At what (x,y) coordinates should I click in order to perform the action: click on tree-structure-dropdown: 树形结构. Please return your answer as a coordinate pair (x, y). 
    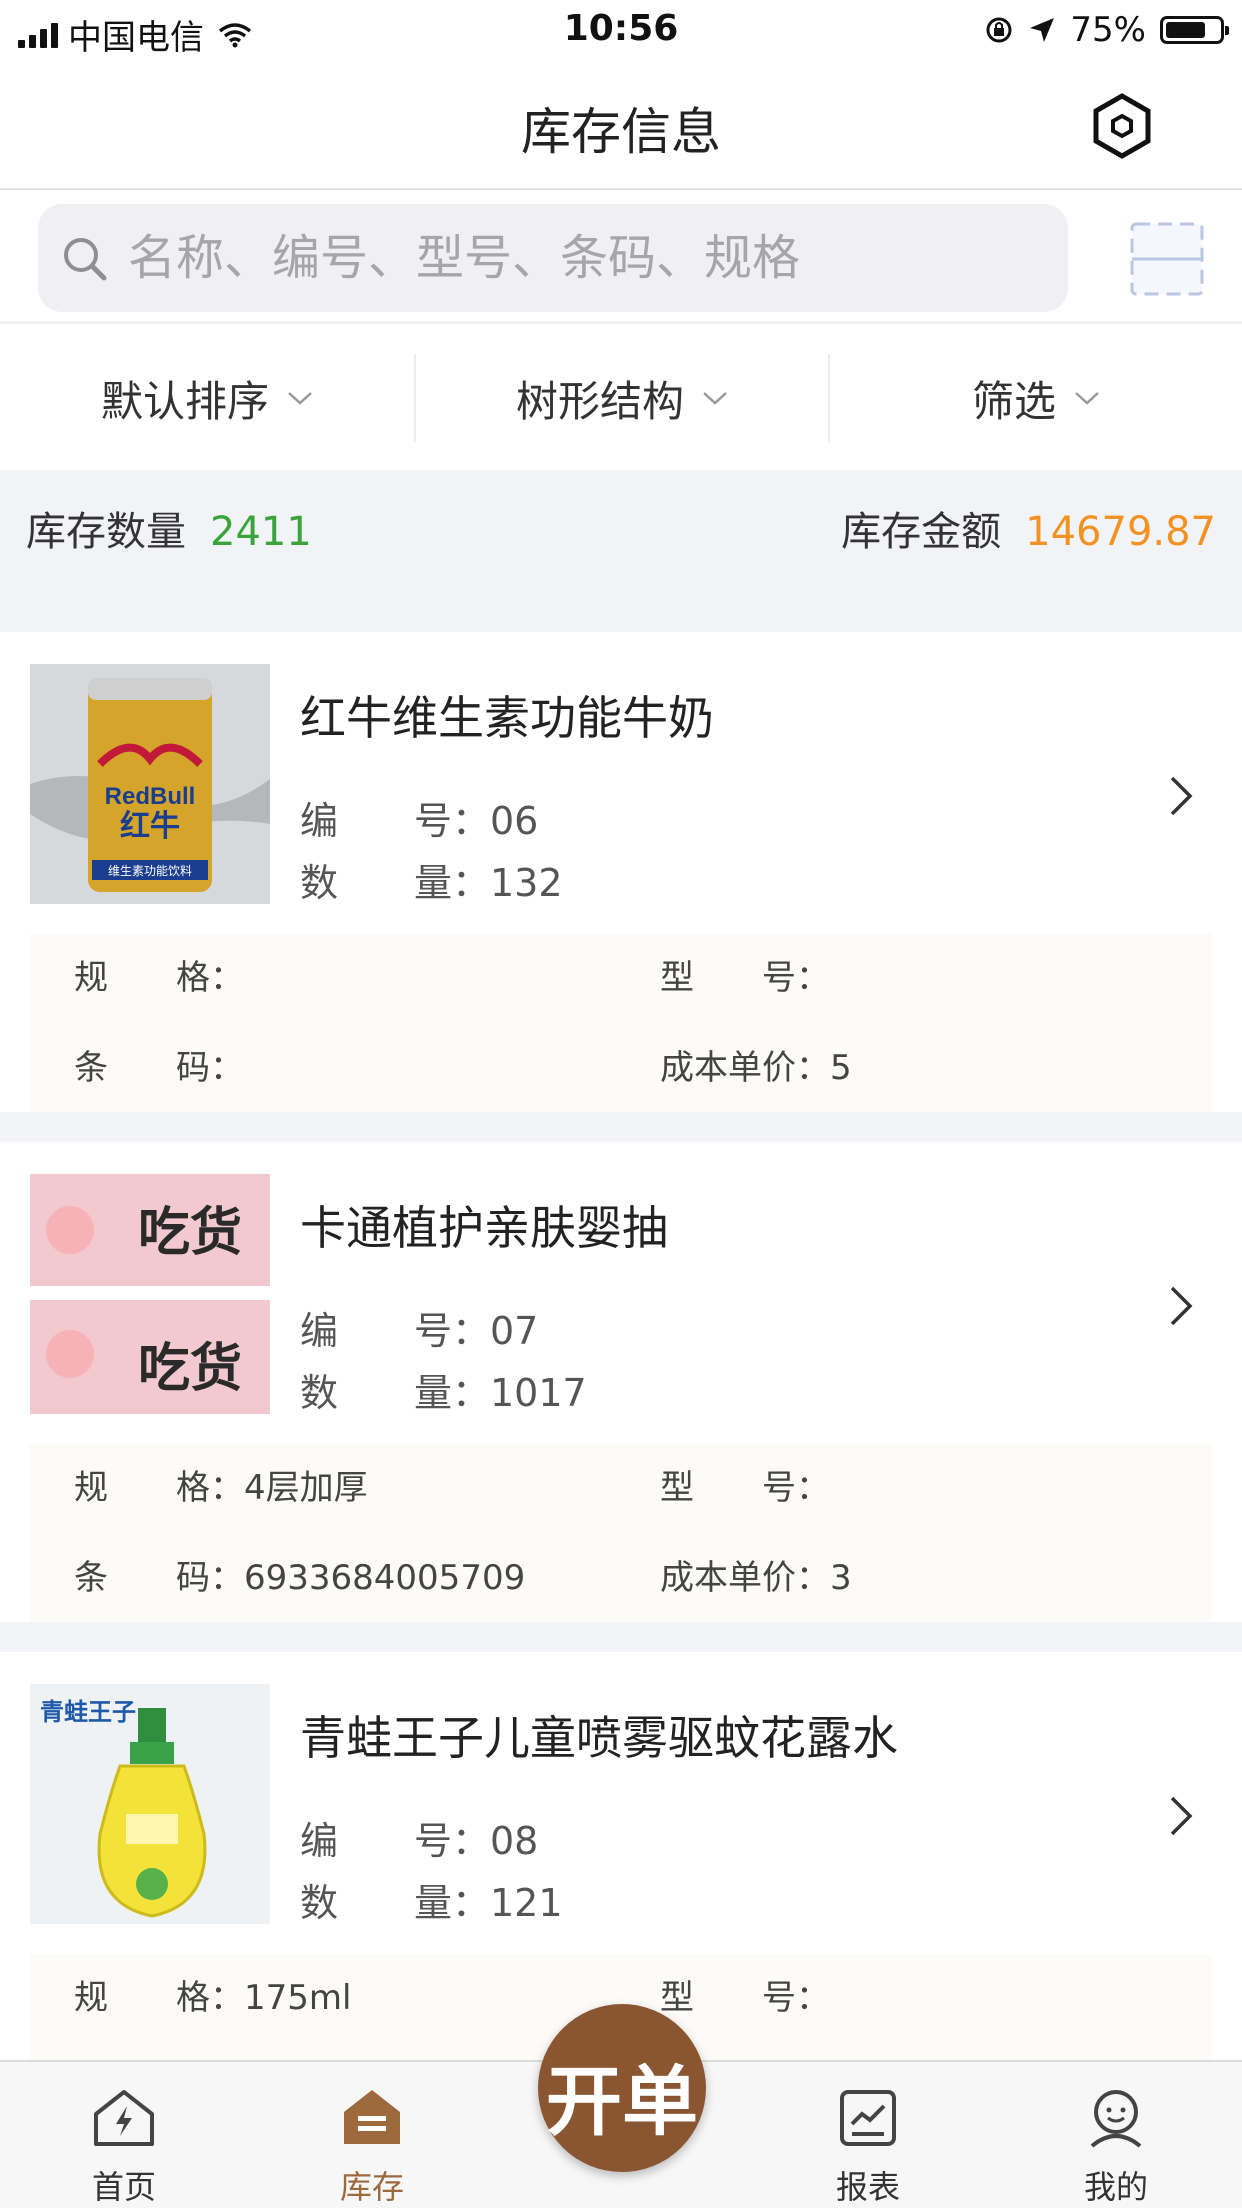
    Looking at the image, I should click on (622, 398).